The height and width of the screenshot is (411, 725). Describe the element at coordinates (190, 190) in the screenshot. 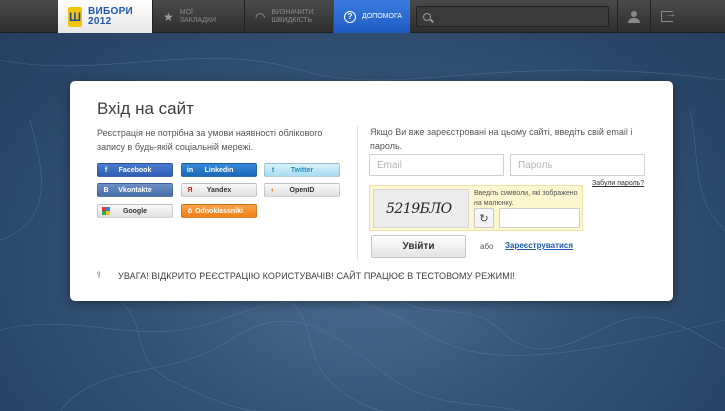

I see `yandex-icon: Я` at that location.